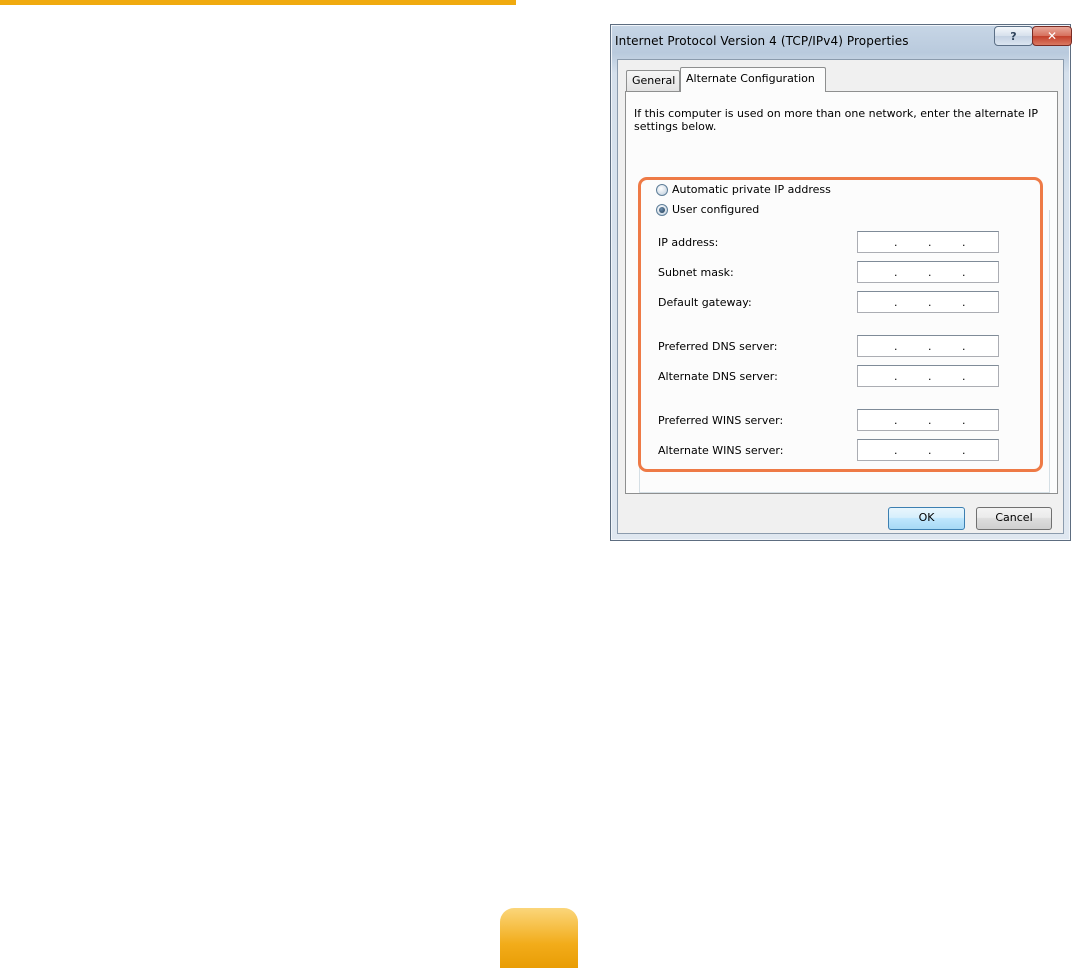  I want to click on subnet-mask-label: Subnet mask:, so click(696, 272).